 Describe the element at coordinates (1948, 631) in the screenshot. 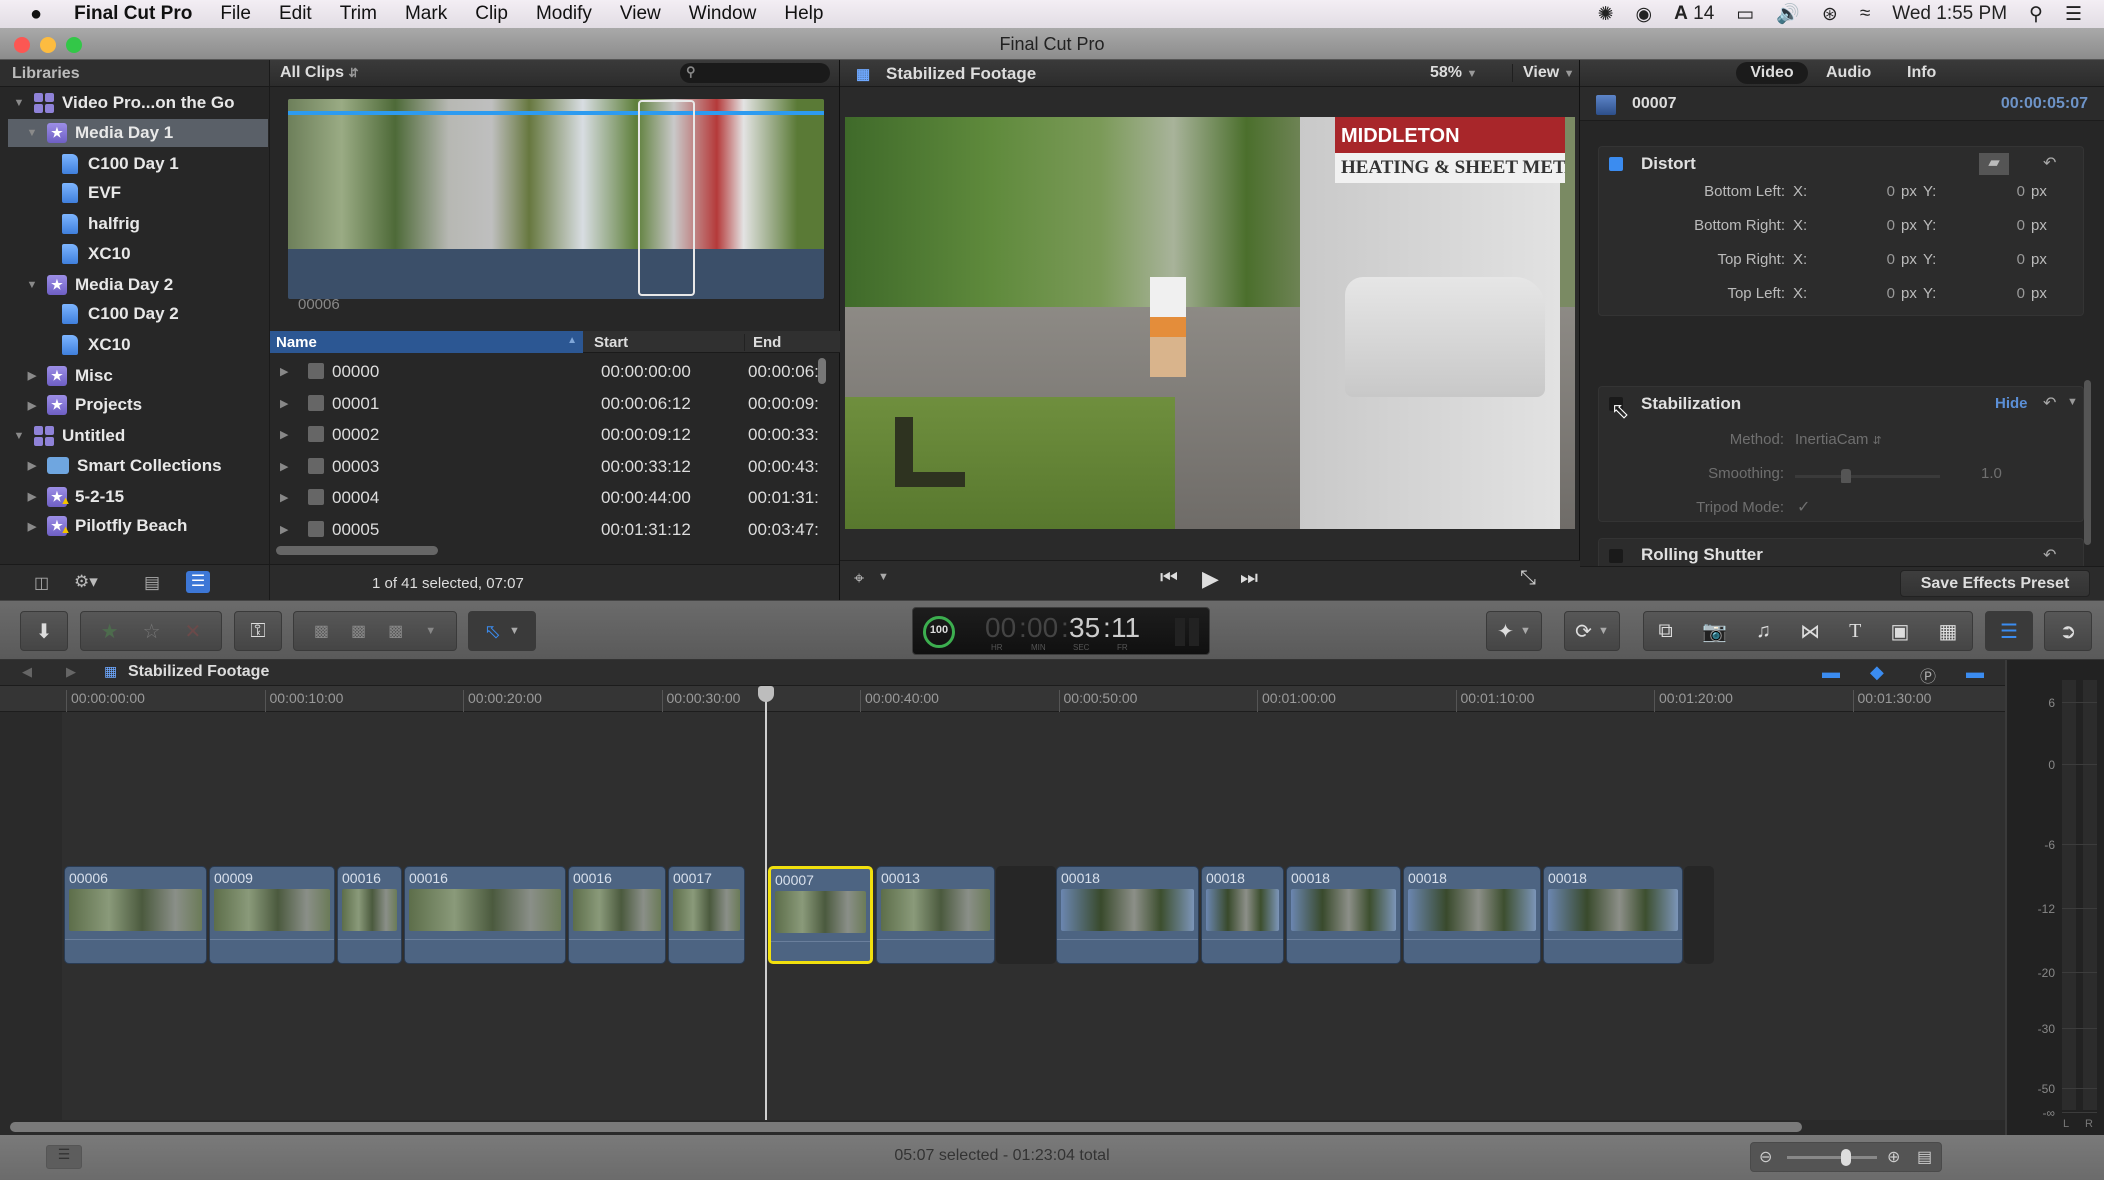

I see `themes-browser-icon: ▦` at that location.